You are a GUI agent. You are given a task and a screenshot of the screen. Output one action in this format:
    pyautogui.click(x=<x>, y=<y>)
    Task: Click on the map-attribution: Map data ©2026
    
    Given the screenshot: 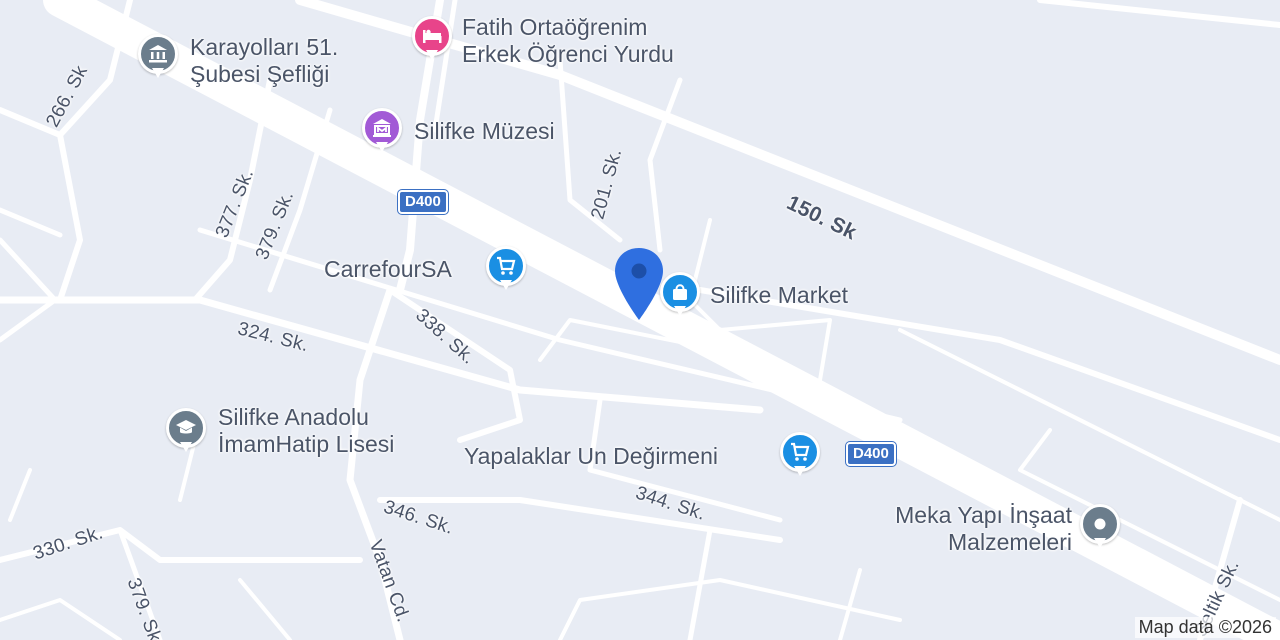 What is the action you would take?
    pyautogui.click(x=1205, y=627)
    